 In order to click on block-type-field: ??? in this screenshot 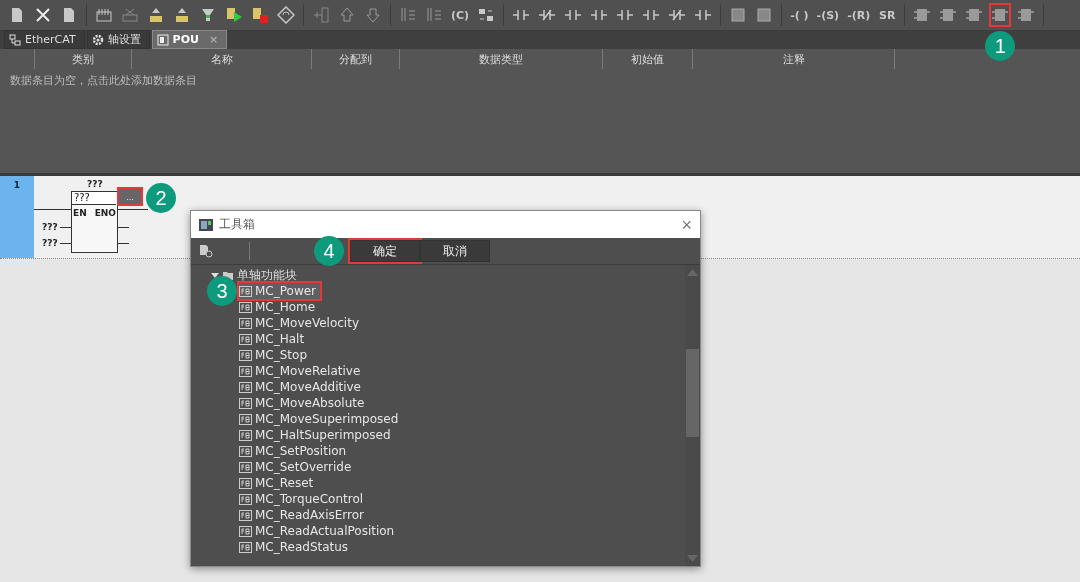, I will do `click(94, 198)`.